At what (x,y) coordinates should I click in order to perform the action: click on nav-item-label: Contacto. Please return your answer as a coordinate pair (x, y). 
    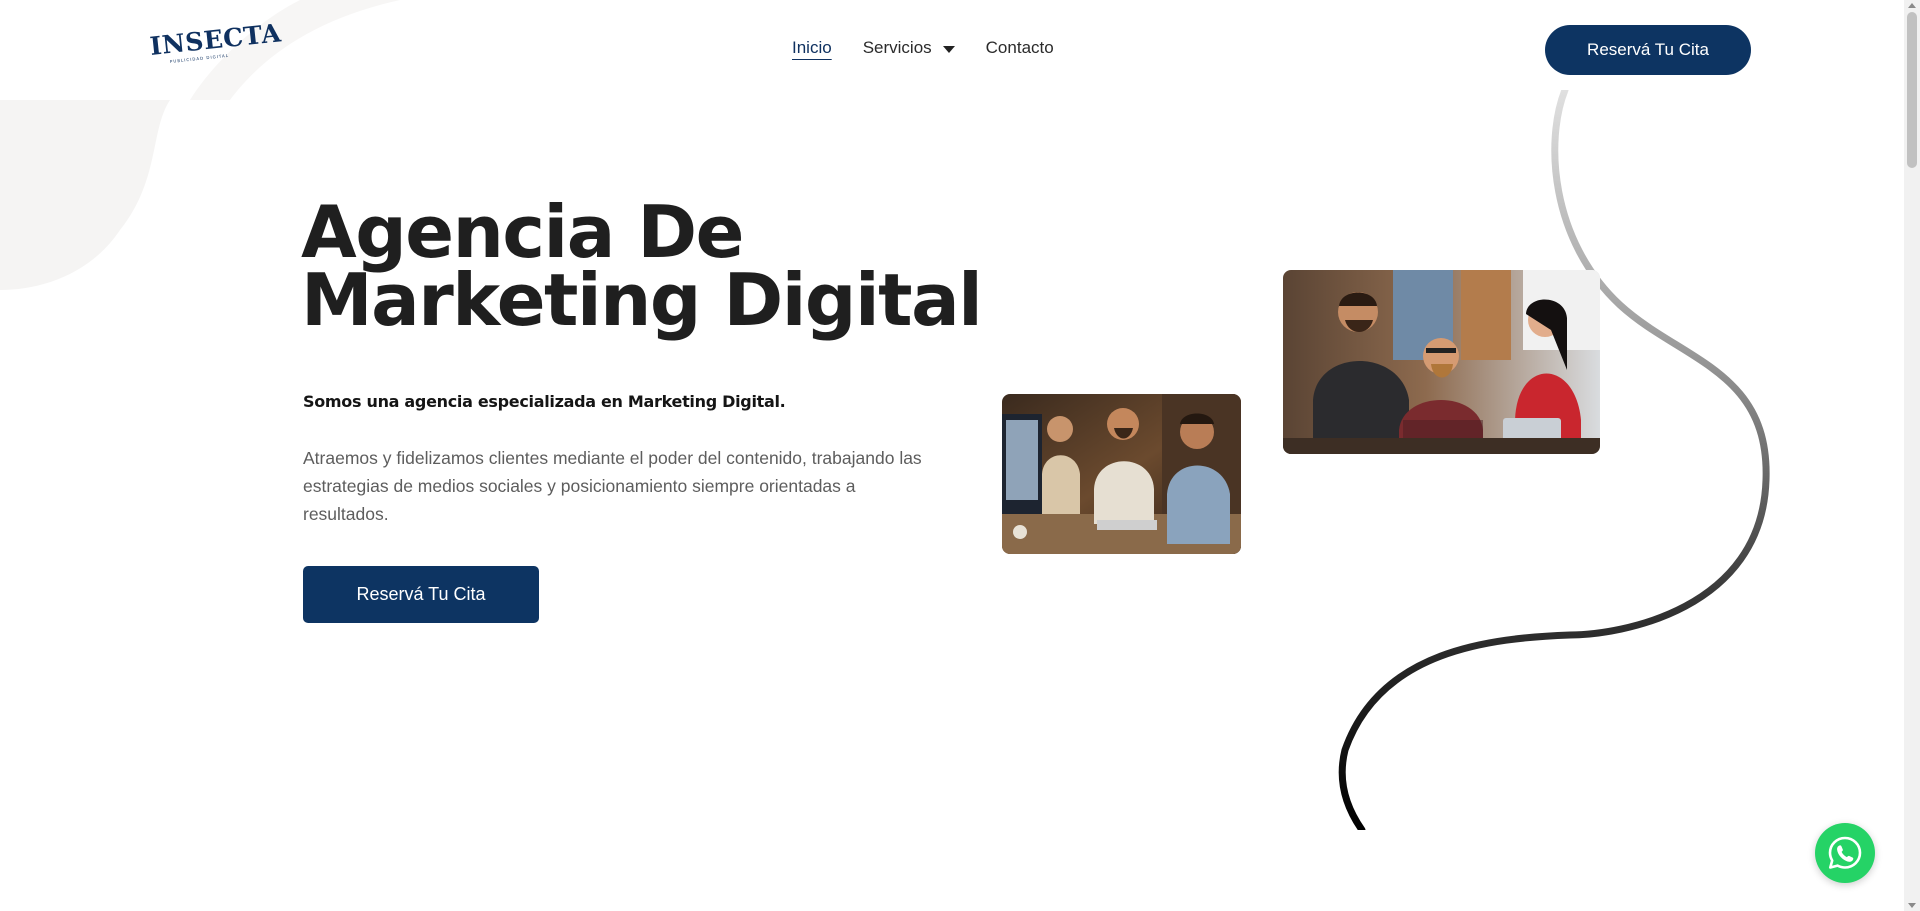
    Looking at the image, I should click on (1019, 47).